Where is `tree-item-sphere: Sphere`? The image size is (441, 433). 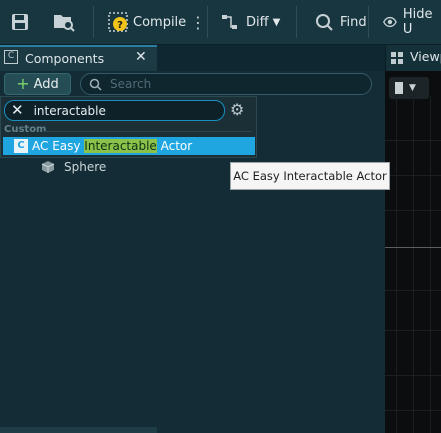
tree-item-sphere: Sphere is located at coordinates (73, 167).